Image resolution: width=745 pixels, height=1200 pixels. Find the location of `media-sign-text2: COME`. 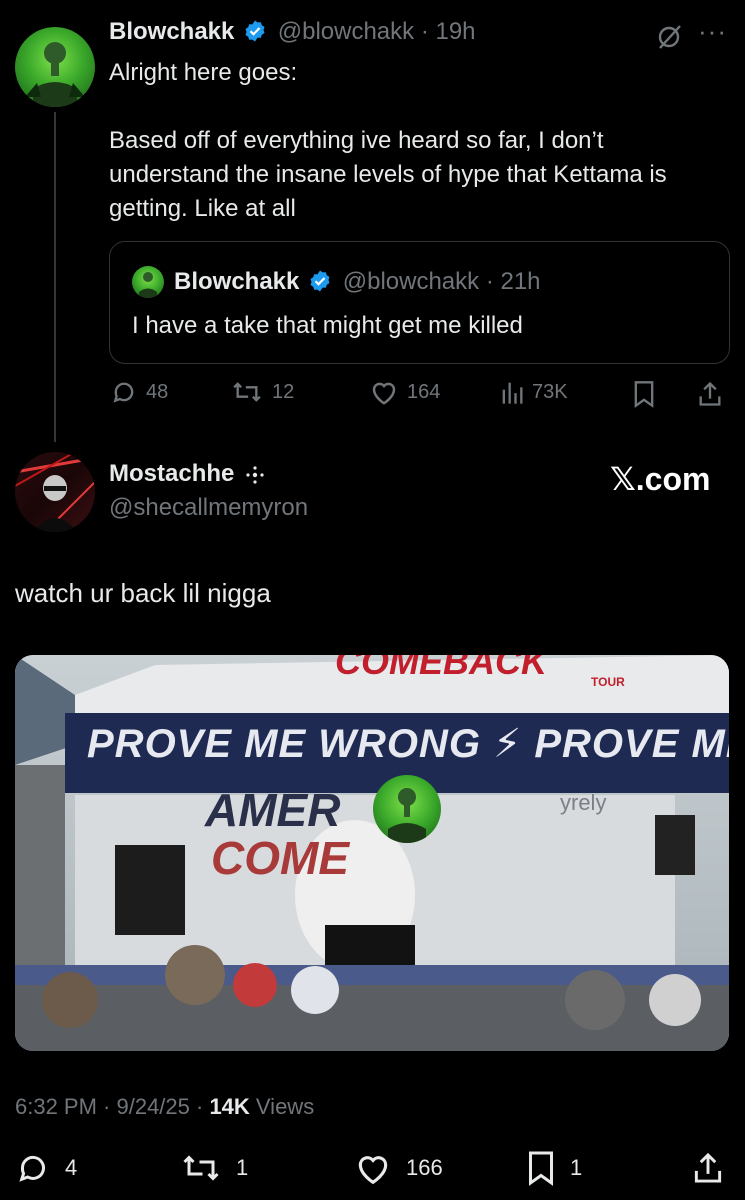

media-sign-text2: COME is located at coordinates (280, 858).